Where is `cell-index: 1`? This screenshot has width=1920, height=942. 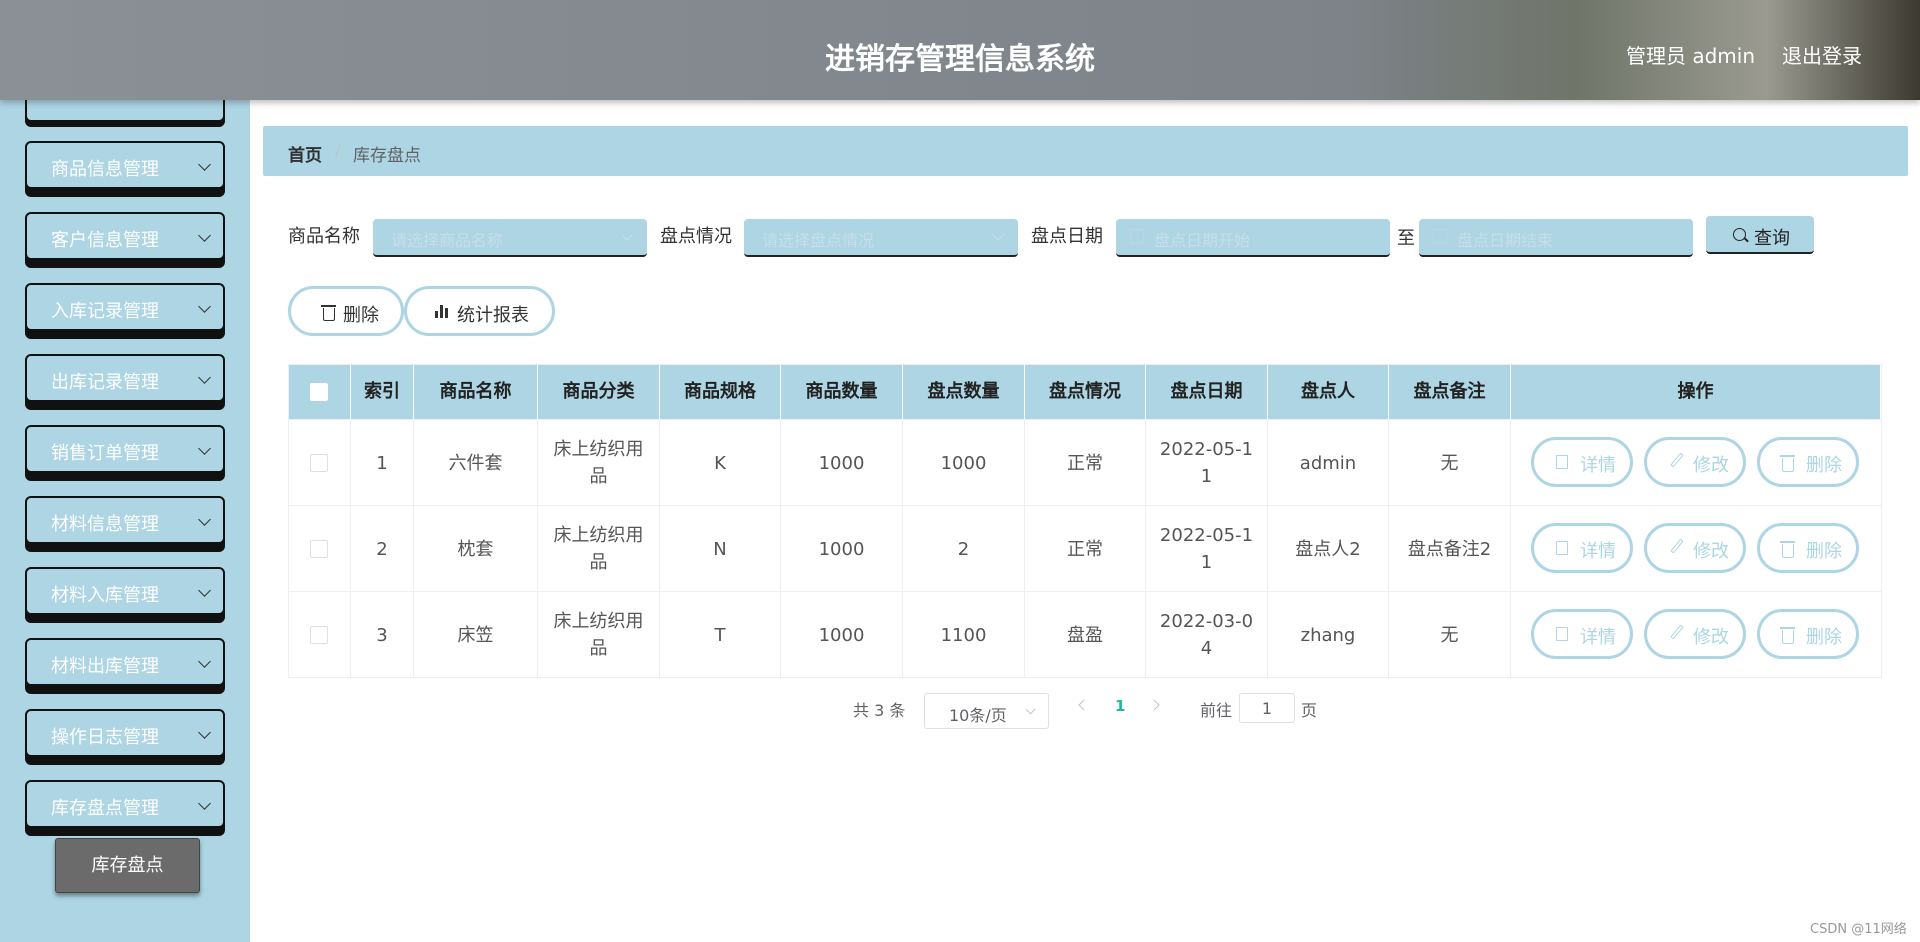
cell-index: 1 is located at coordinates (382, 463).